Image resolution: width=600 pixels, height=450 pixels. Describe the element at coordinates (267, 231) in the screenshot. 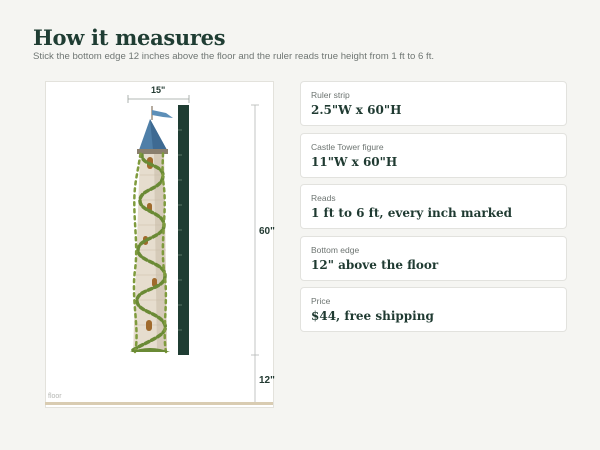

I see `height-dimension-label: 60"` at that location.